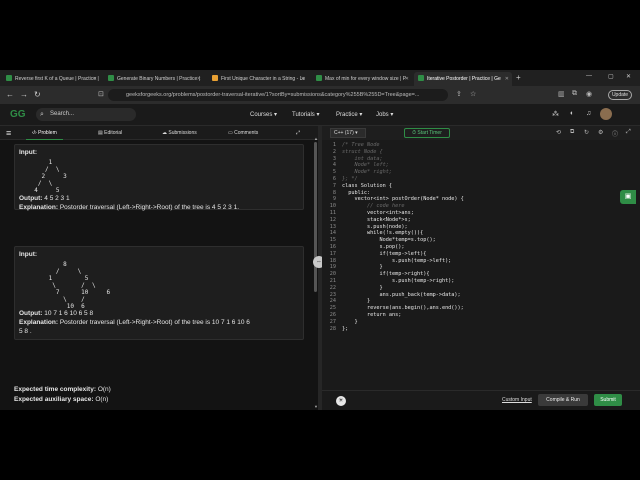 This screenshot has height=480, width=640. What do you see at coordinates (367, 185) in the screenshot?
I see `code-text: class Solution {` at bounding box center [367, 185].